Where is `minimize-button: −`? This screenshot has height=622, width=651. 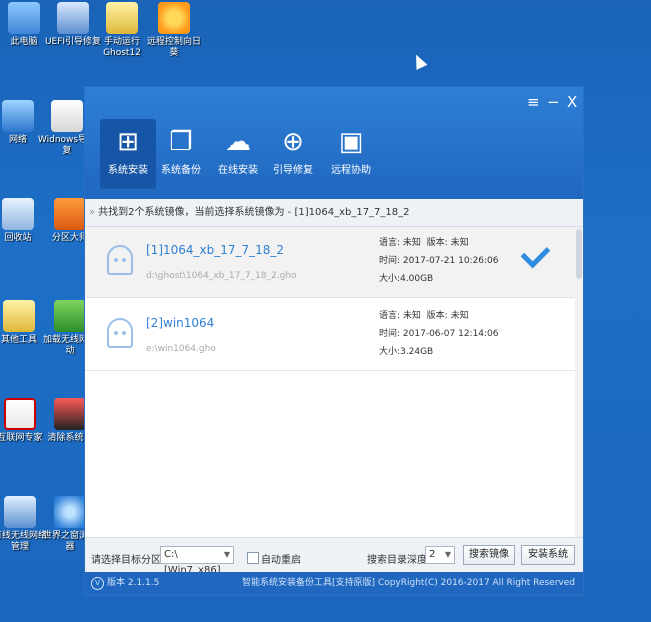 minimize-button: − is located at coordinates (553, 102).